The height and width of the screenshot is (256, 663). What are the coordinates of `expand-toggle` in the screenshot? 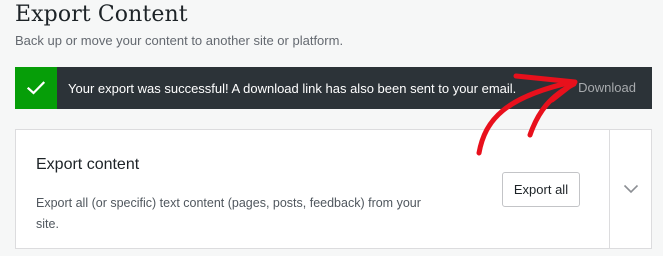 It's located at (631, 189).